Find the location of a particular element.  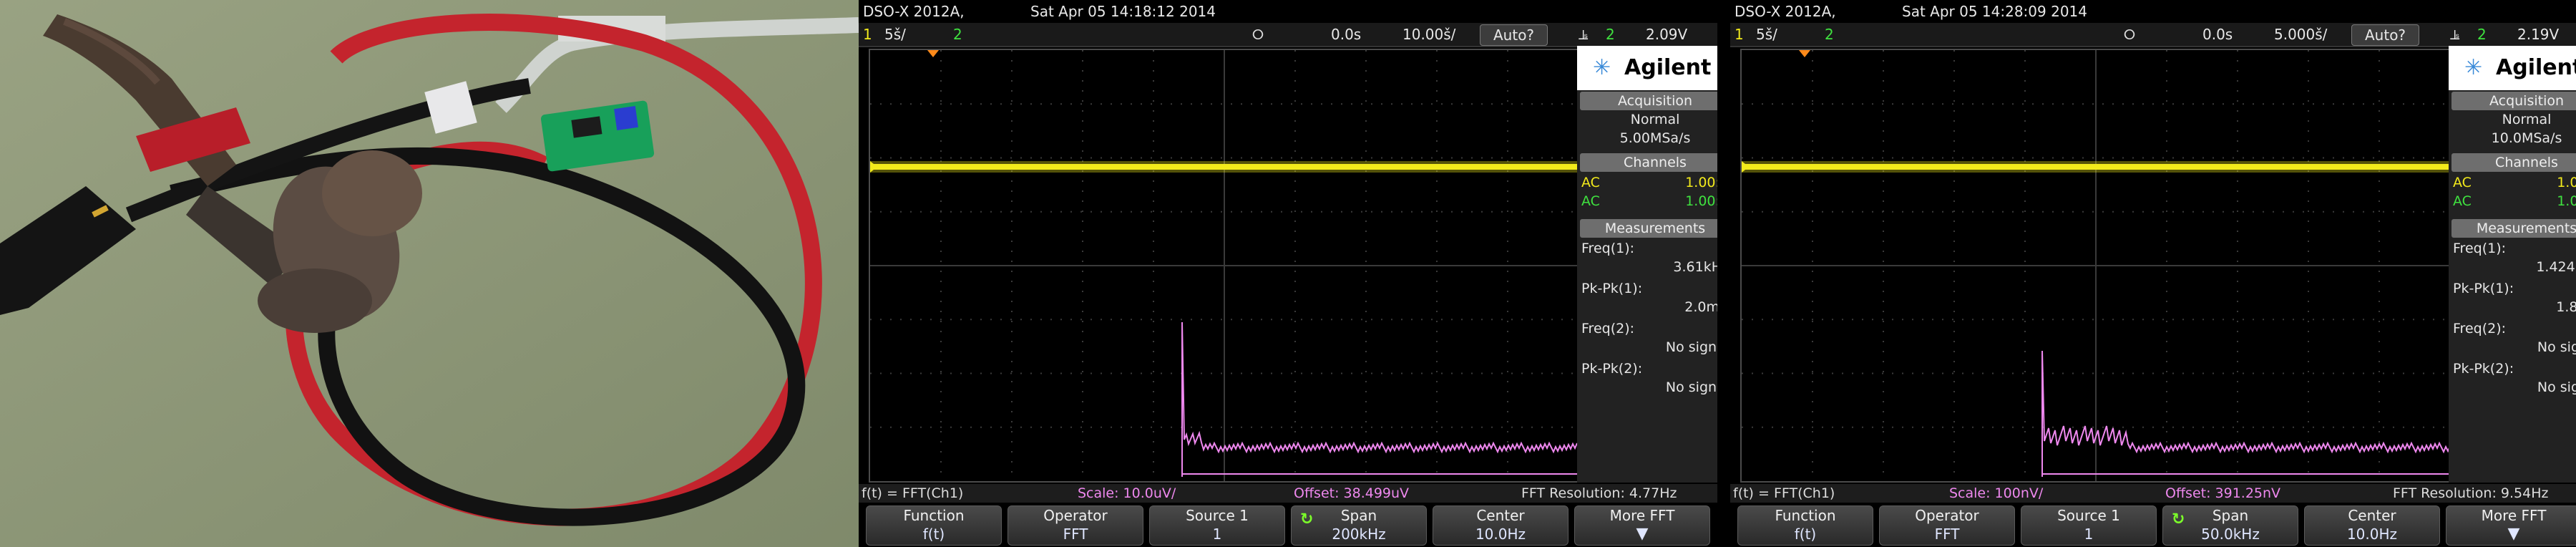

softkey-value: f(t) is located at coordinates (1805, 534).